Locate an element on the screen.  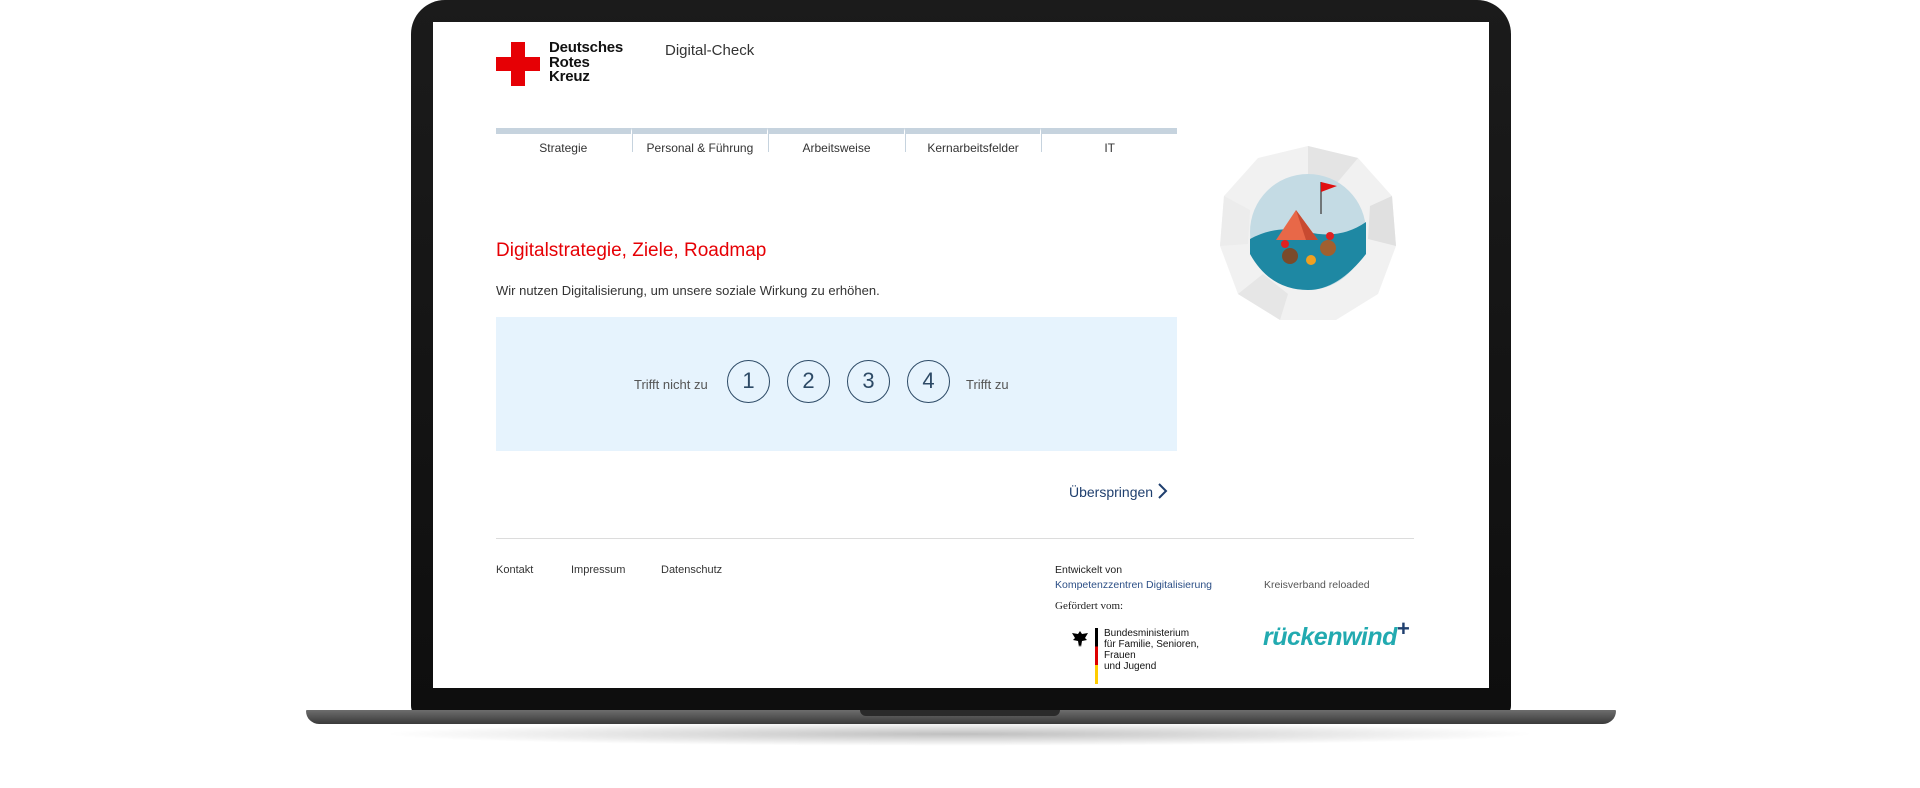
answer-option-1: 1 is located at coordinates (748, 381).